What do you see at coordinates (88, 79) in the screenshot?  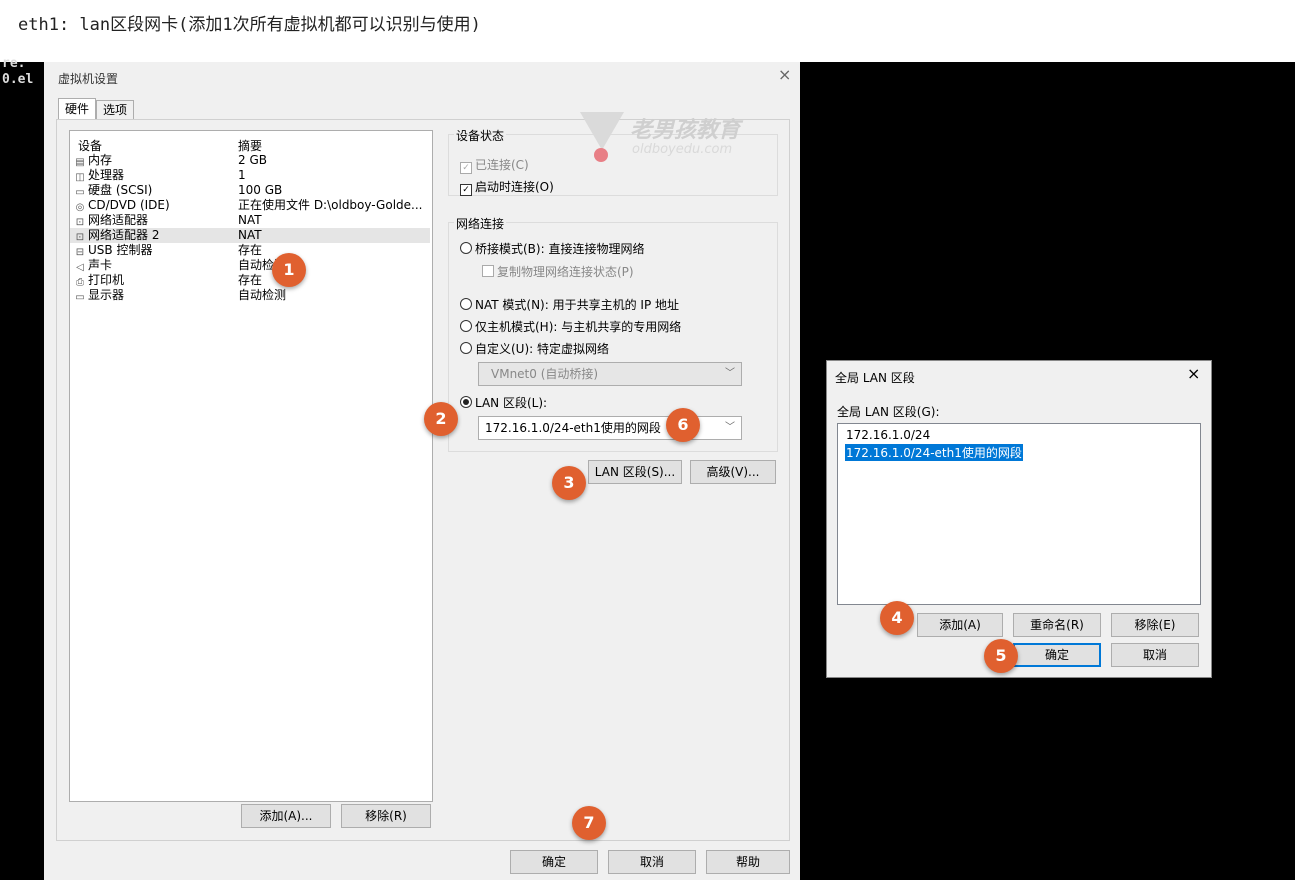 I see `window-title: 虚拟机设置` at bounding box center [88, 79].